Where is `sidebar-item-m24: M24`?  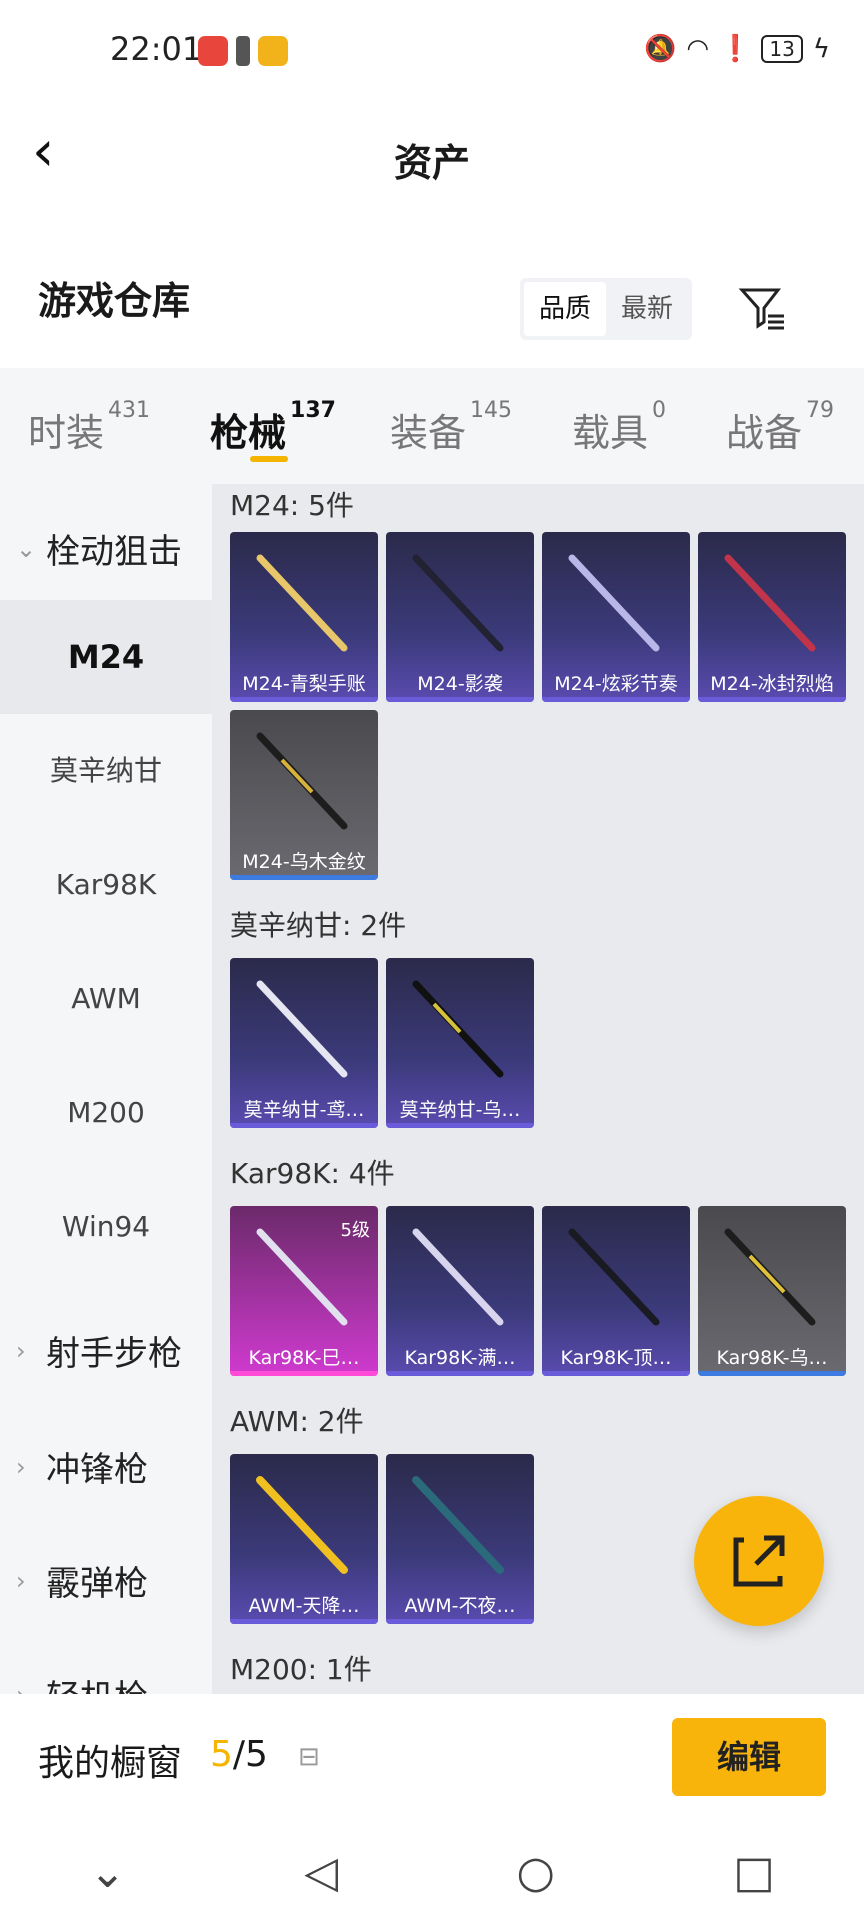
sidebar-item-m24: M24 is located at coordinates (106, 657).